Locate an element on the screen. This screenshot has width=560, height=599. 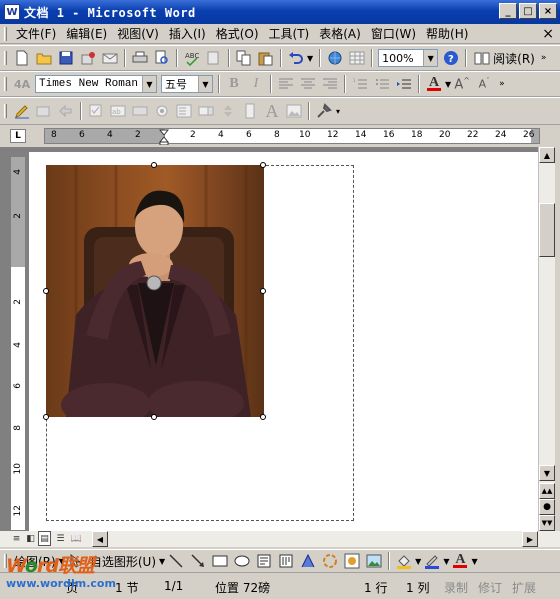
close-document-icon: × is located at coordinates (548, 34).